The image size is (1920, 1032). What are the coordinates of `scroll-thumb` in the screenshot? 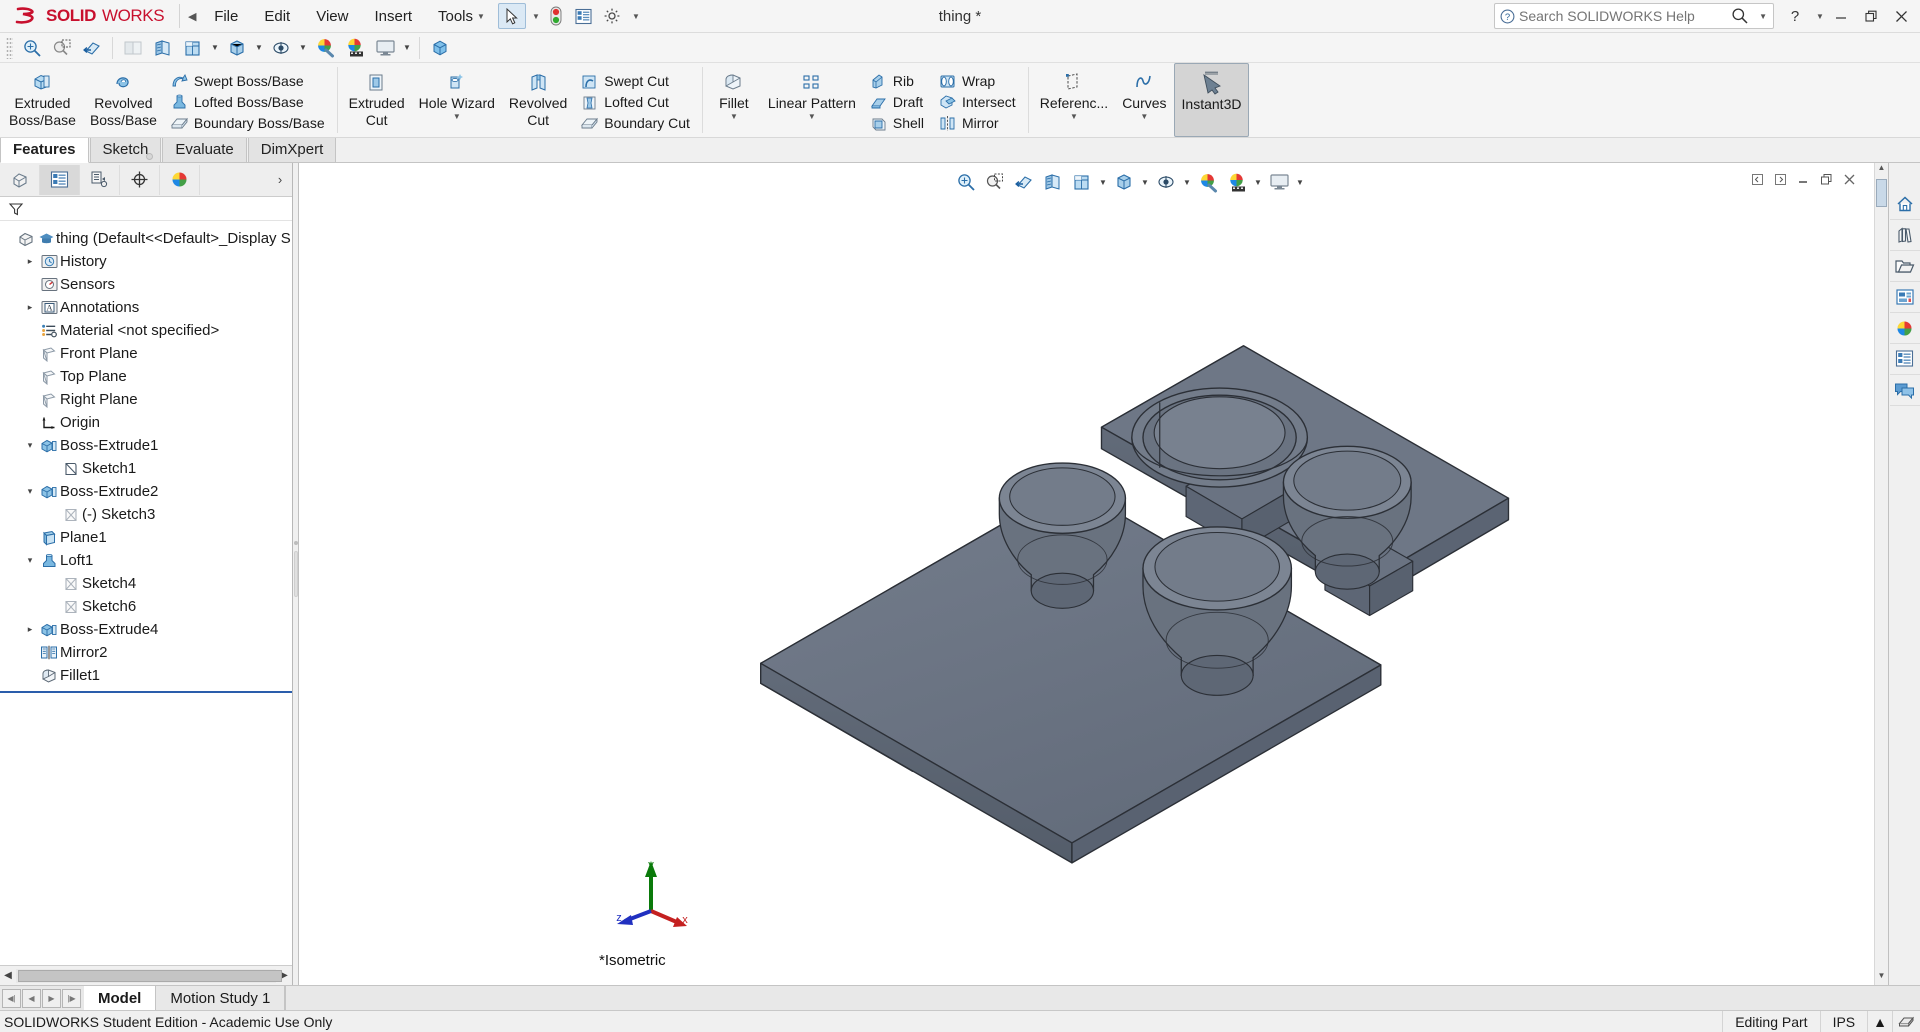 It's located at (1881, 193).